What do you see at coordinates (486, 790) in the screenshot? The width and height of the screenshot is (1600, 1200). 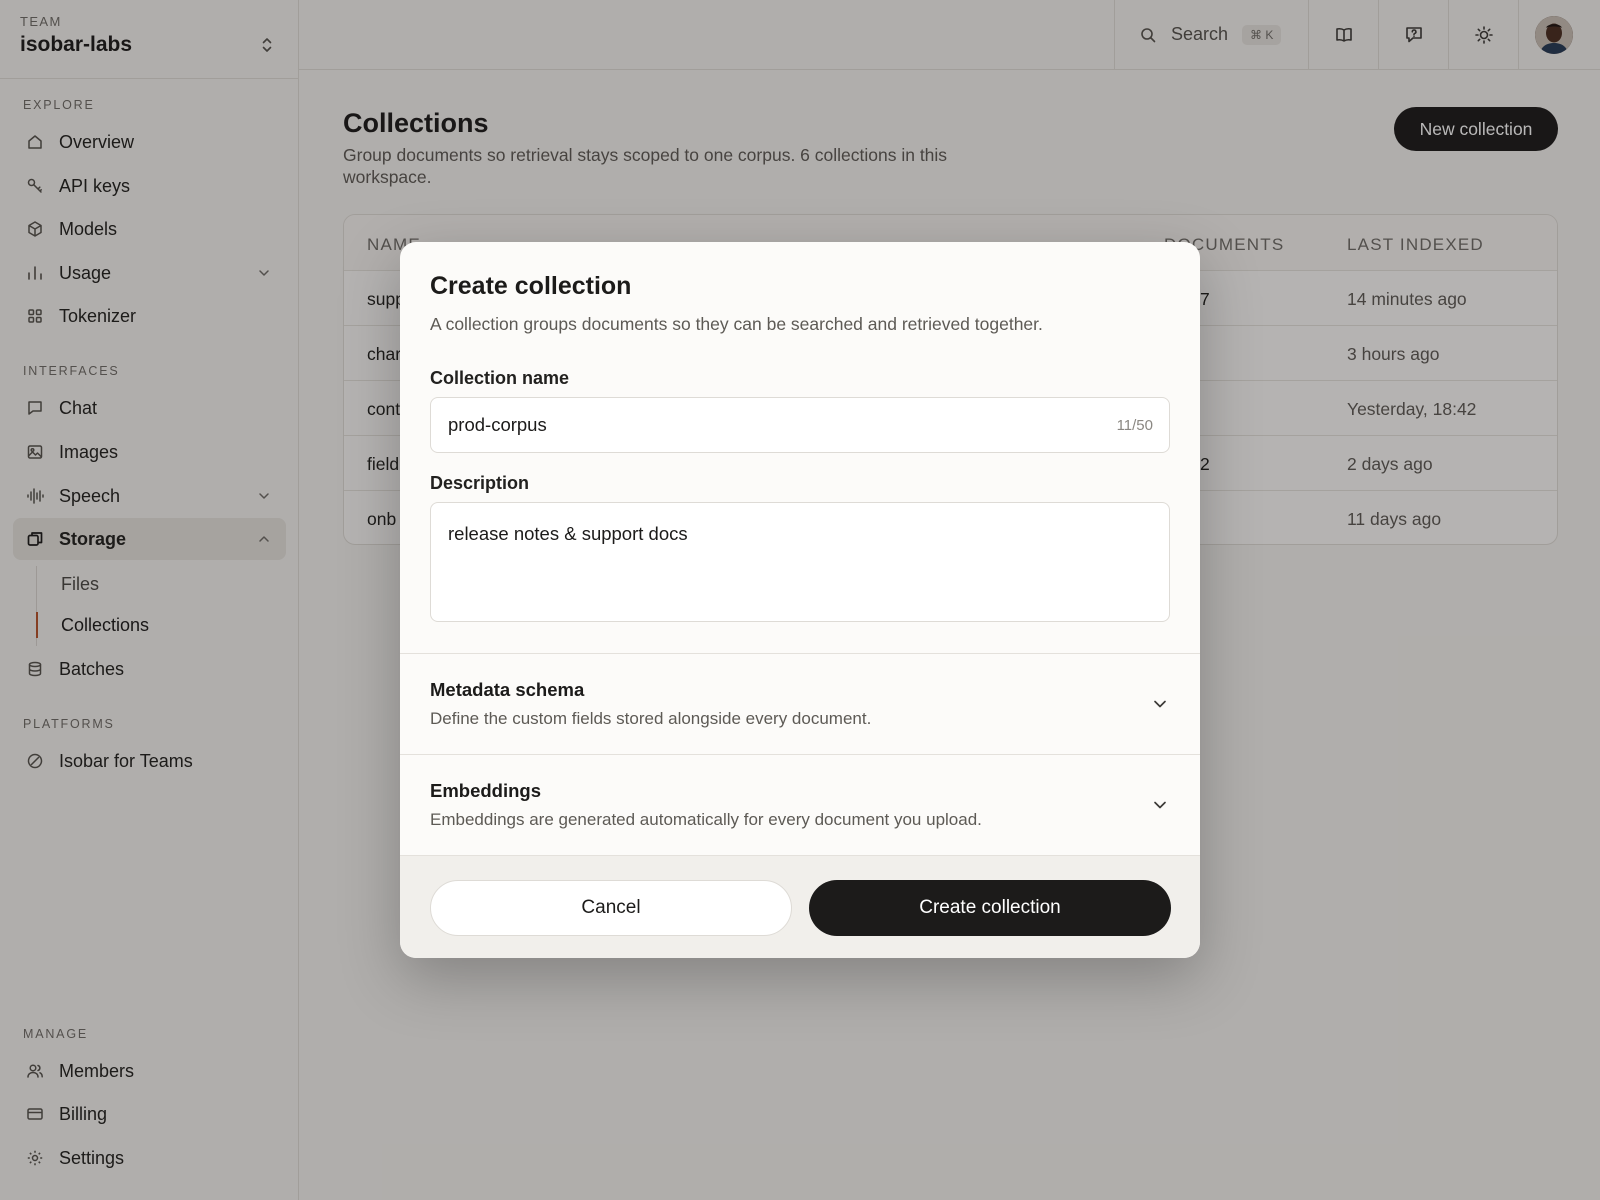 I see `embeddings-title: Embeddings` at bounding box center [486, 790].